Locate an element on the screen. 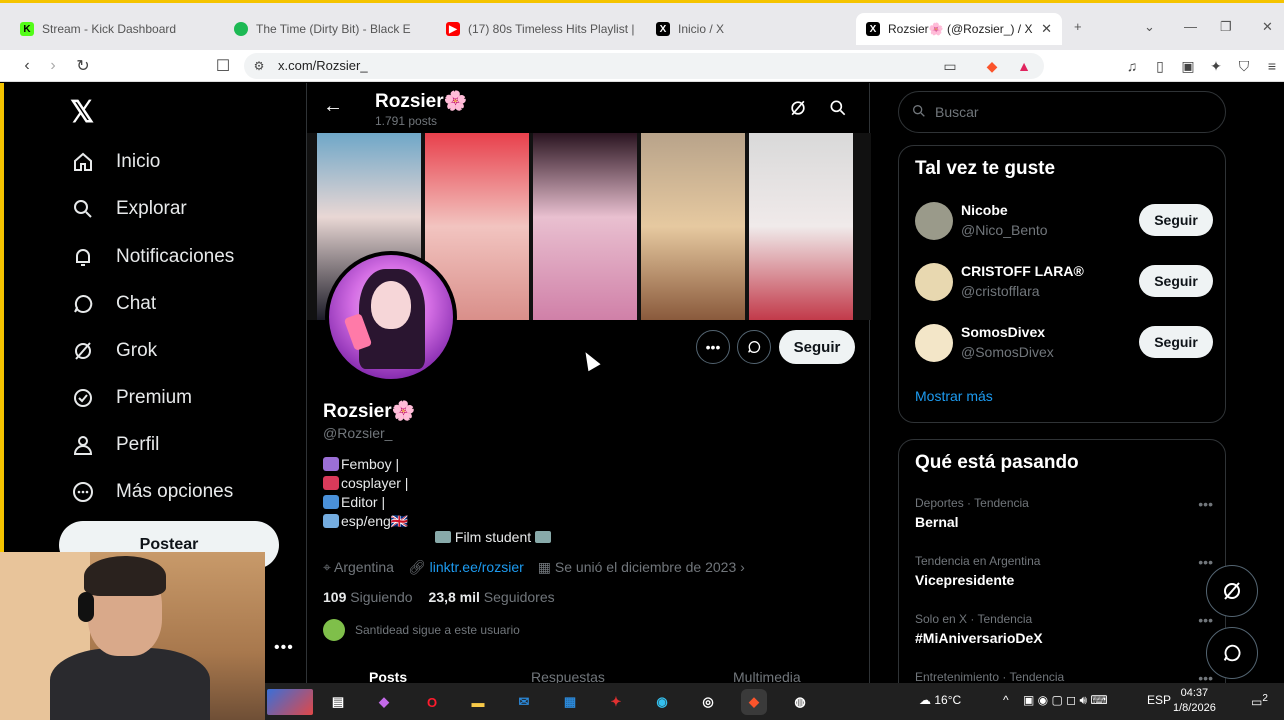 The height and width of the screenshot is (720, 1284). trend-context: Entretenimiento · Tendencia is located at coordinates (990, 677).